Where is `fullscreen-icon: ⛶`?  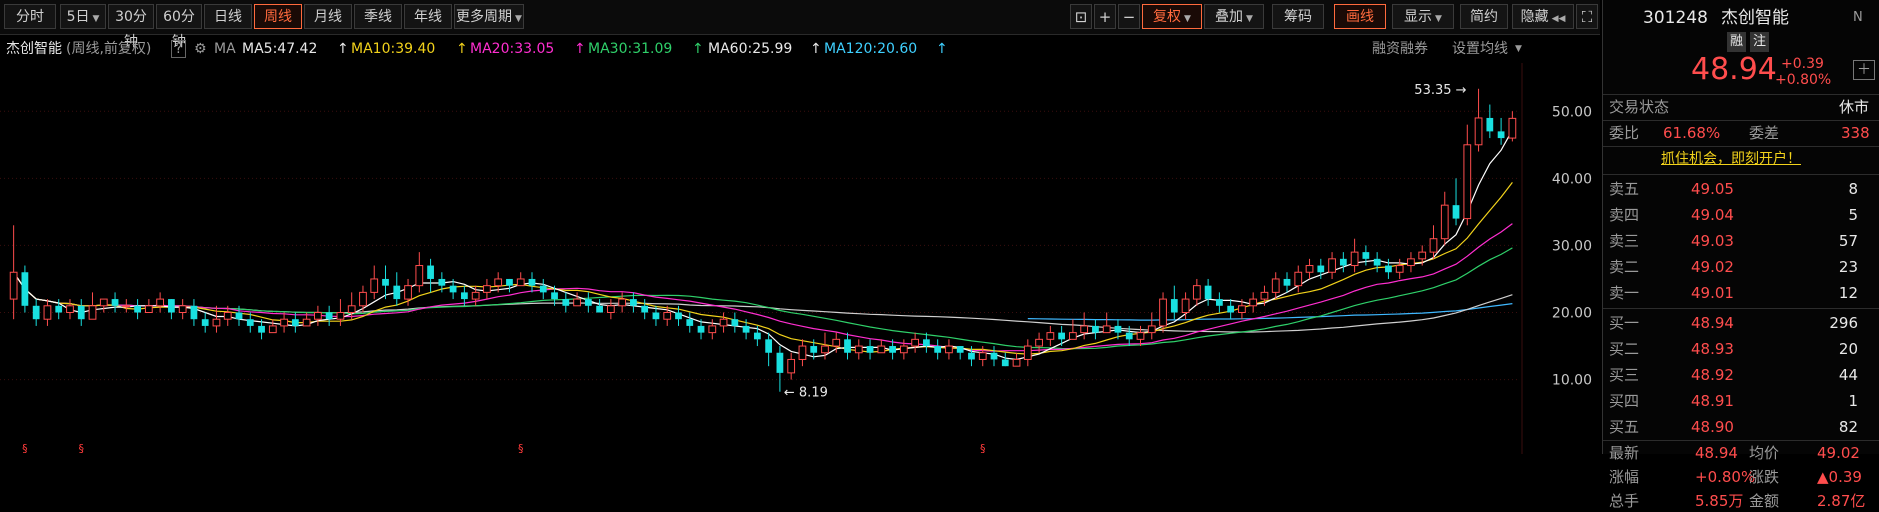 fullscreen-icon: ⛶ is located at coordinates (1587, 16).